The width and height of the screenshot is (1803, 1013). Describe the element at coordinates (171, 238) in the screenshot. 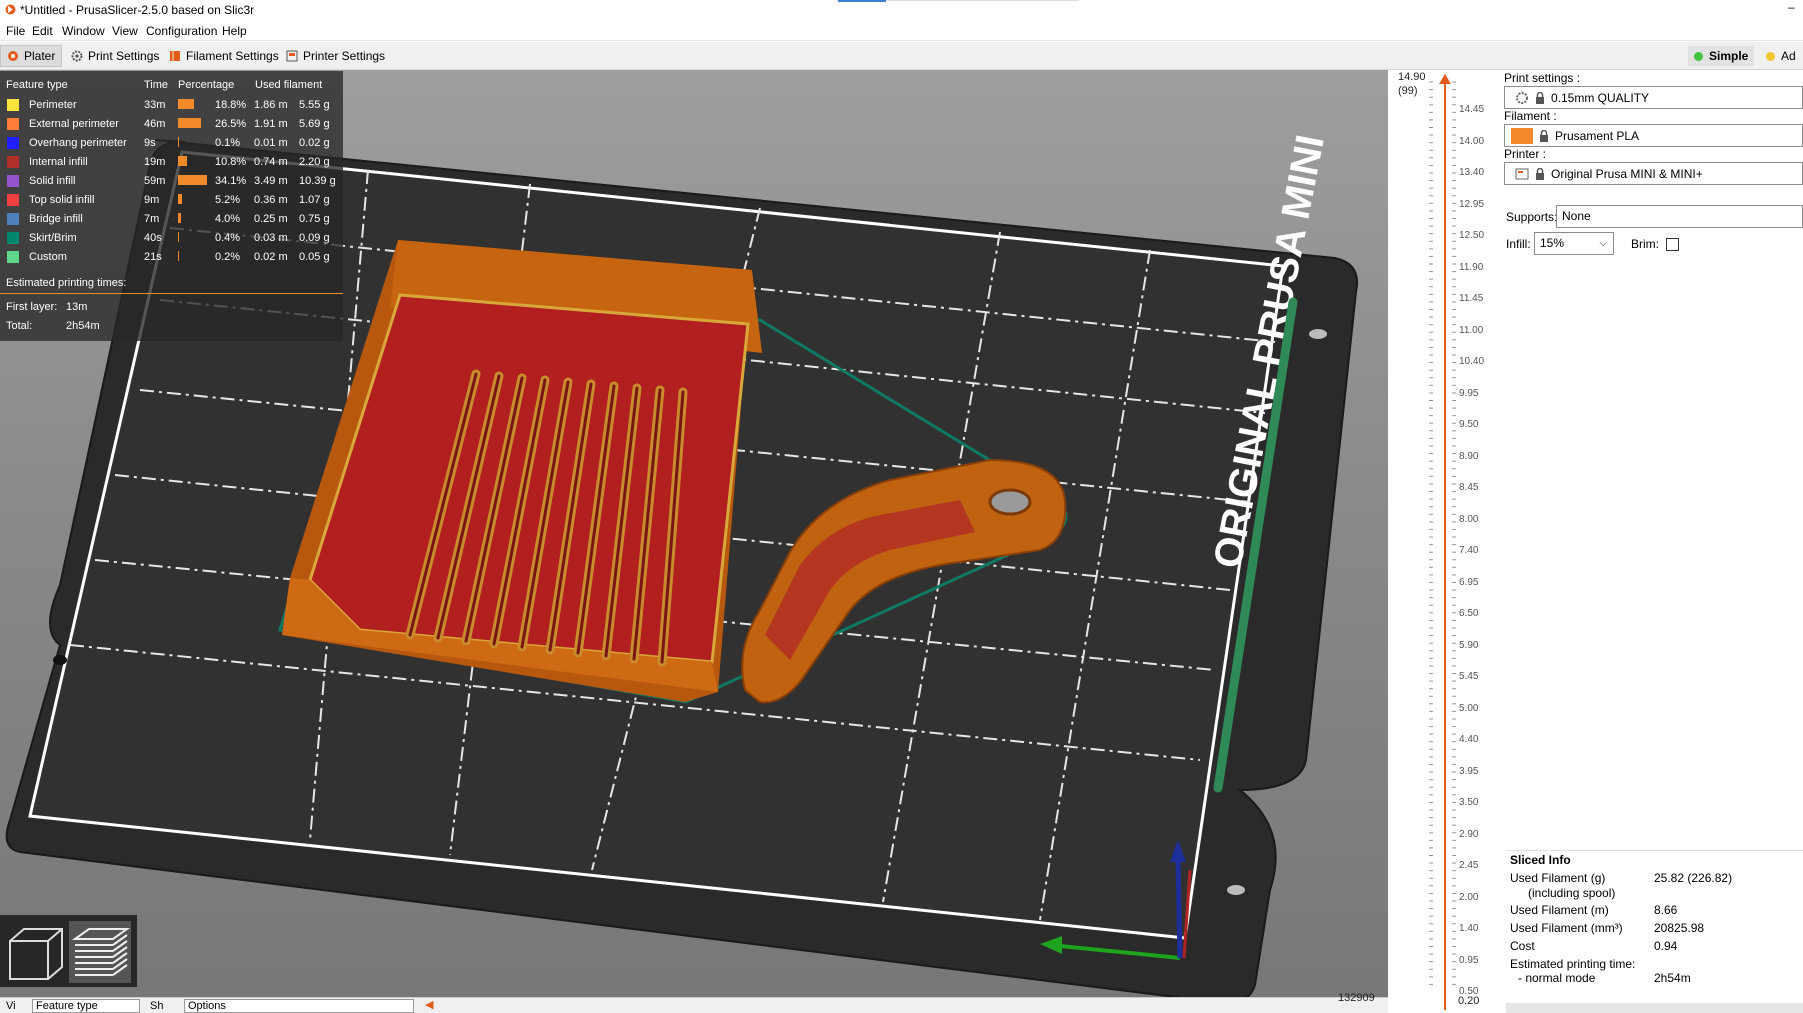

I see `legend-row: Skirt/Brim 40s 0.4% 0.03 m 0.09 g` at that location.